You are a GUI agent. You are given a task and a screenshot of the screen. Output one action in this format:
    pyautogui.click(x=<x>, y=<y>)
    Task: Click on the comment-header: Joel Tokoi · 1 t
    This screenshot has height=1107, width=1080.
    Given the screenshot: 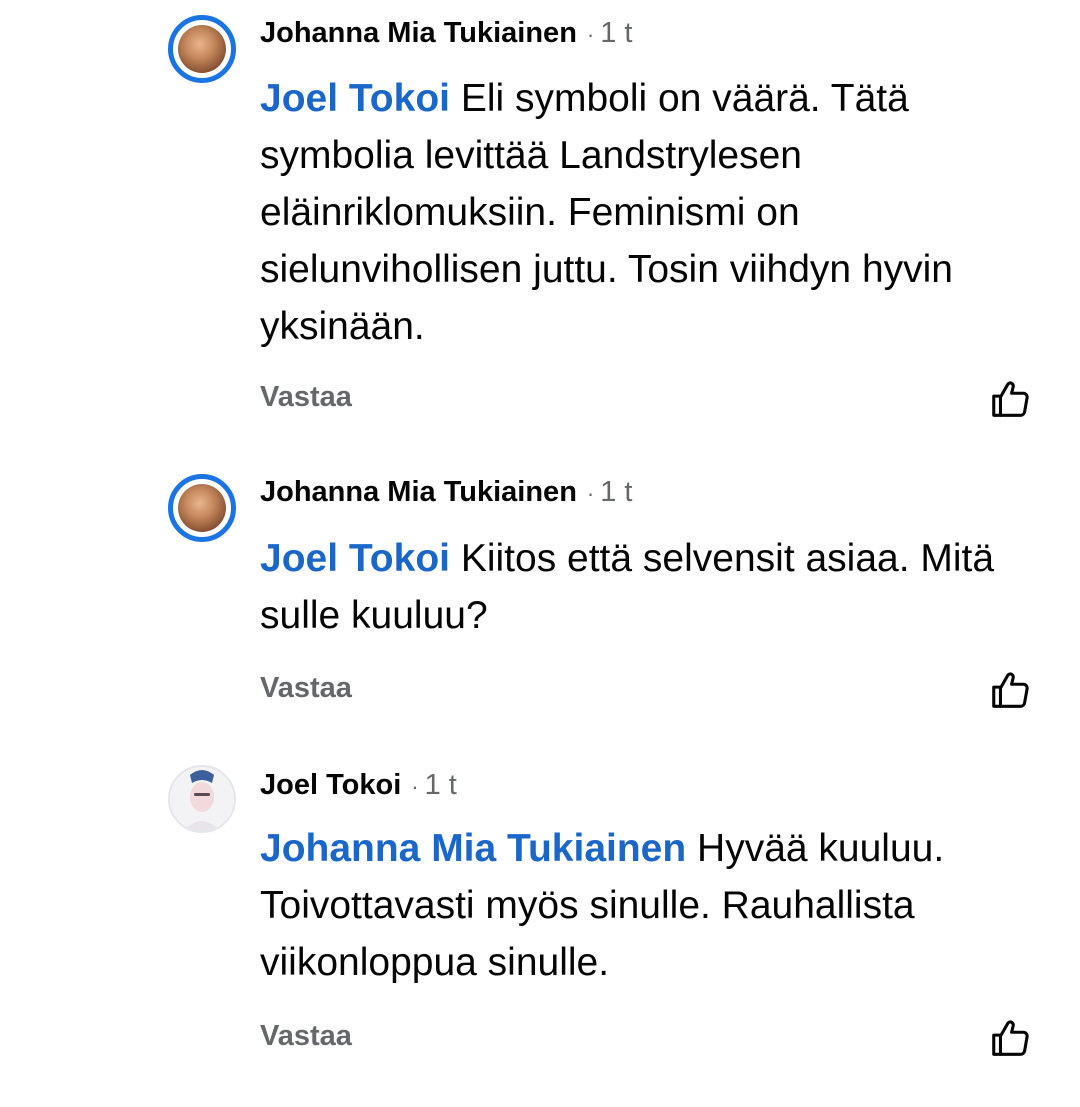 What is the action you would take?
    pyautogui.click(x=358, y=786)
    